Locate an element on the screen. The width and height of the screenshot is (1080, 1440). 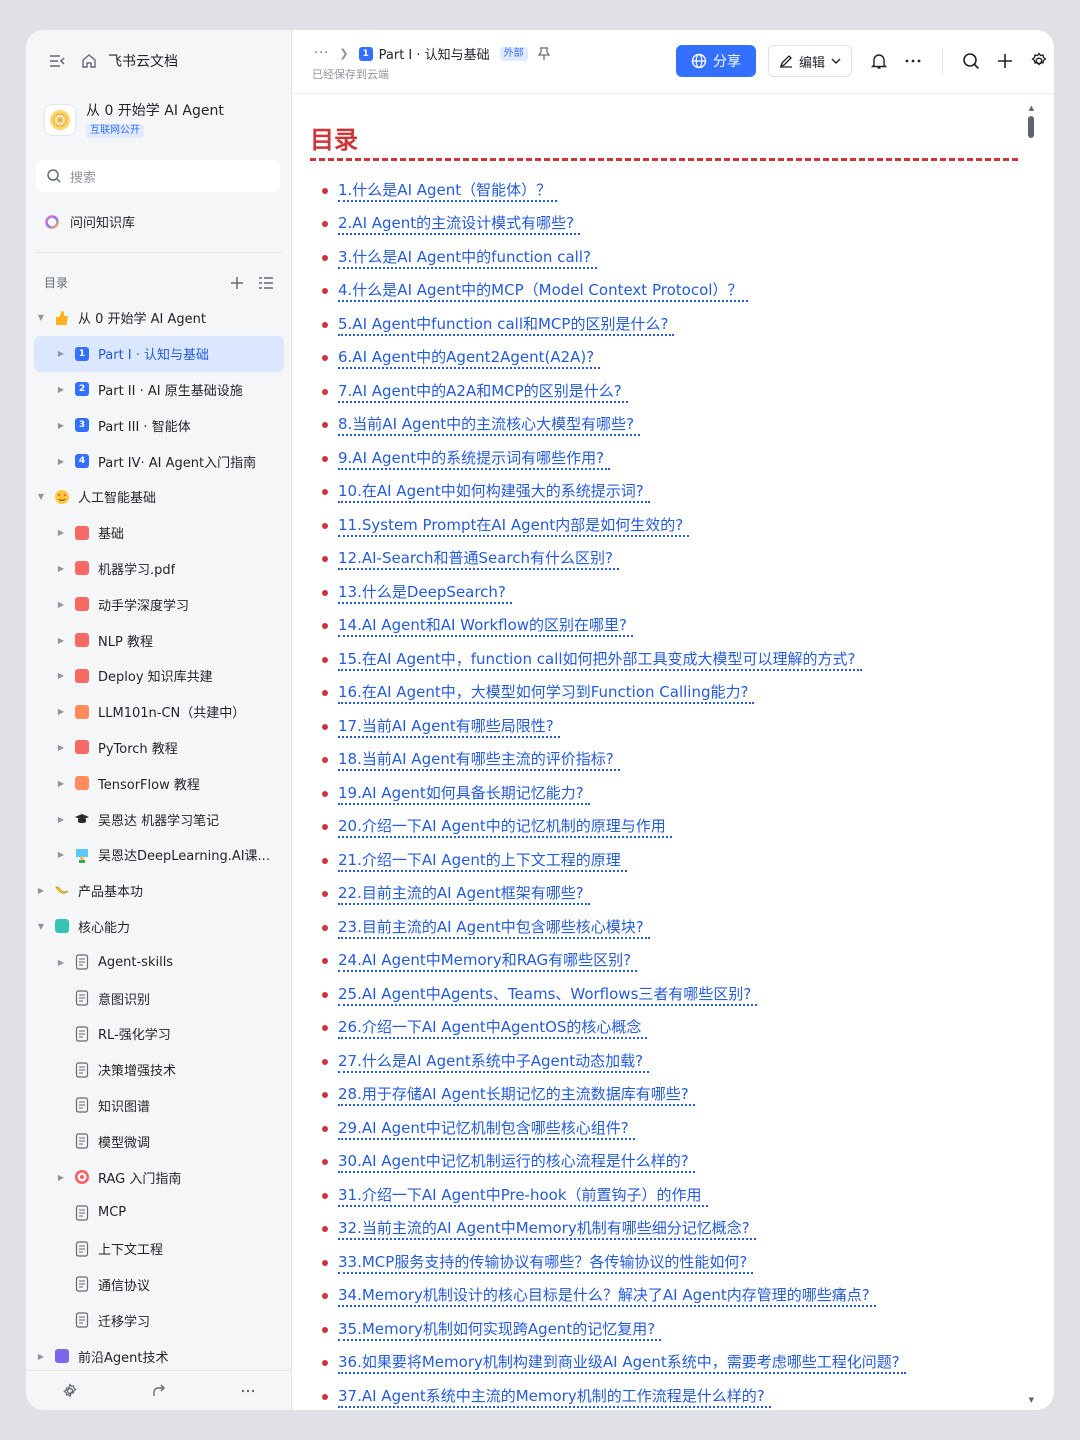
tree-item: ▶ 吴恩达 机器学习笔记 is located at coordinates (159, 819).